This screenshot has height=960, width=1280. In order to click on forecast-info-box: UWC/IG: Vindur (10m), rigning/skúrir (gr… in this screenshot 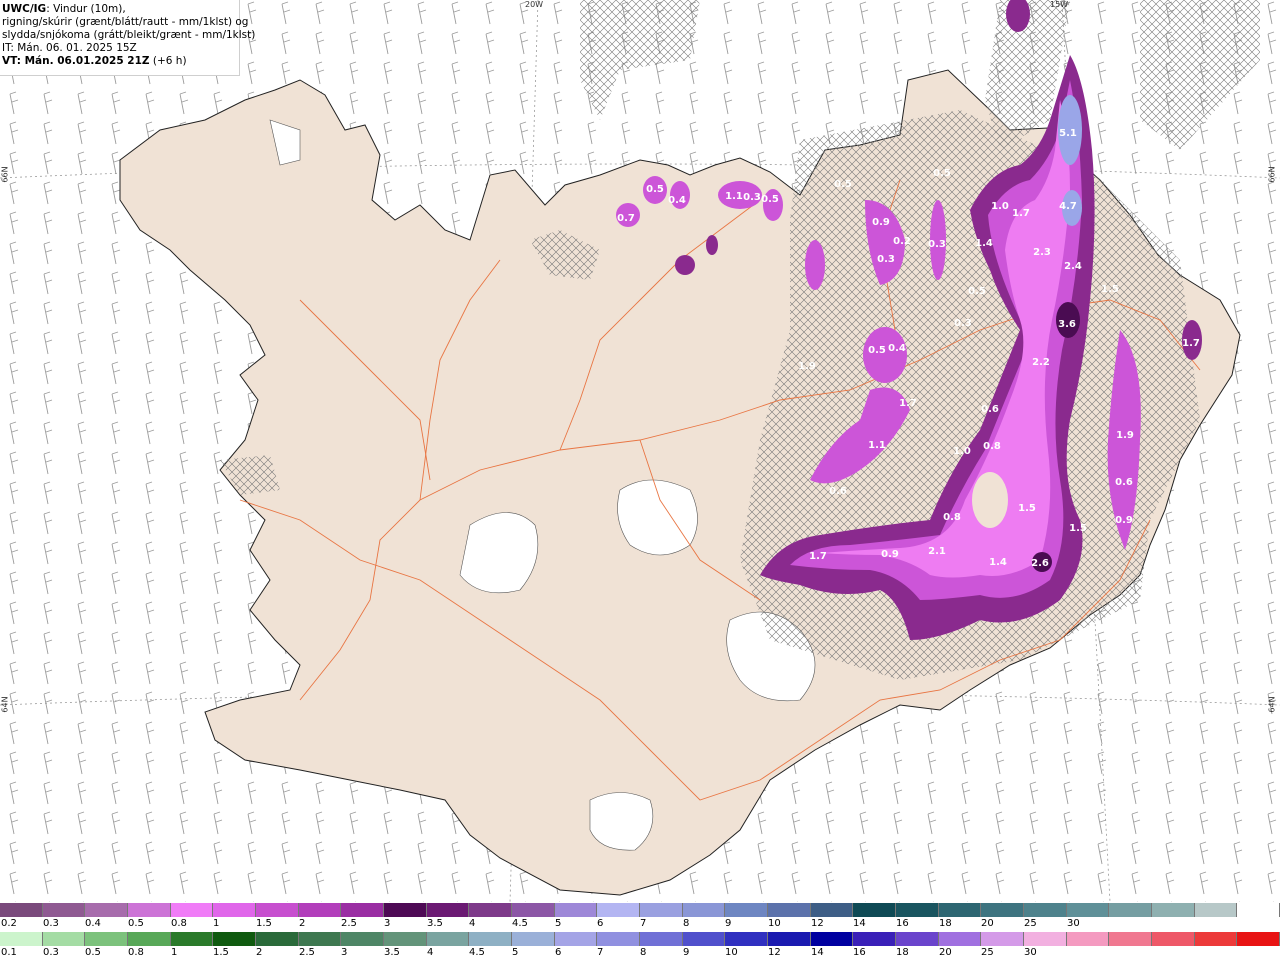, I will do `click(127, 38)`.